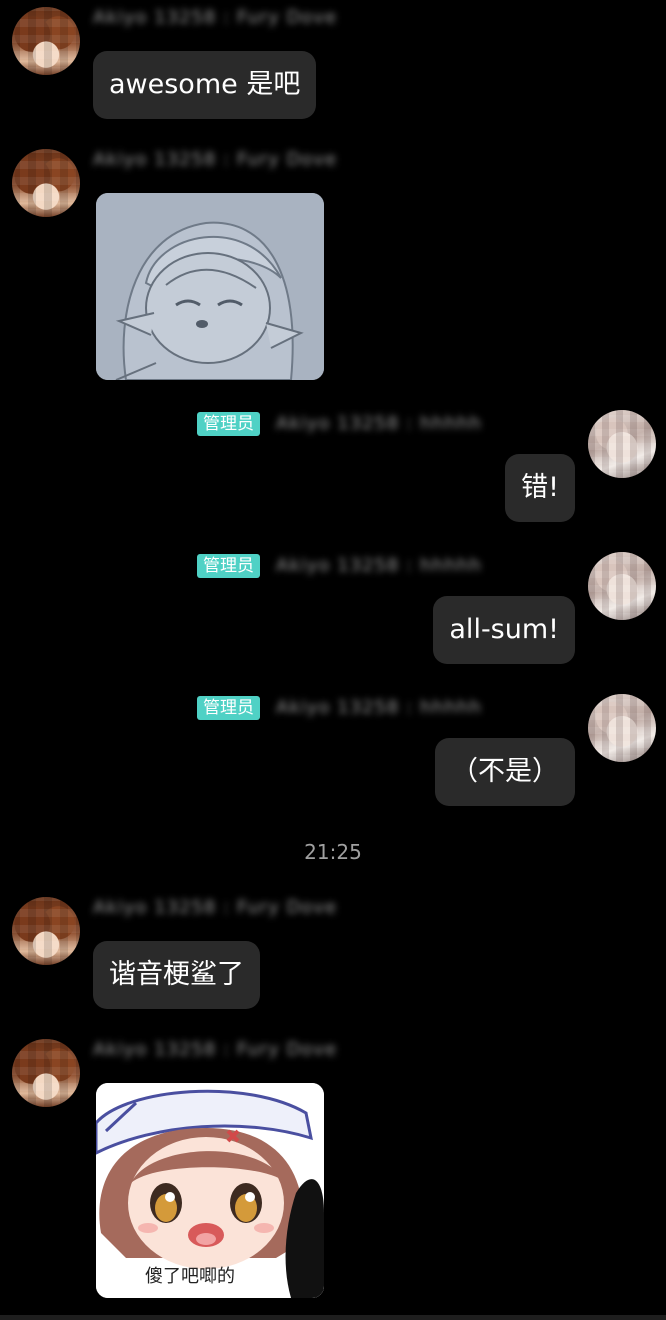  Describe the element at coordinates (176, 975) in the screenshot. I see `message-bubble: 谐音梗鲨了` at that location.